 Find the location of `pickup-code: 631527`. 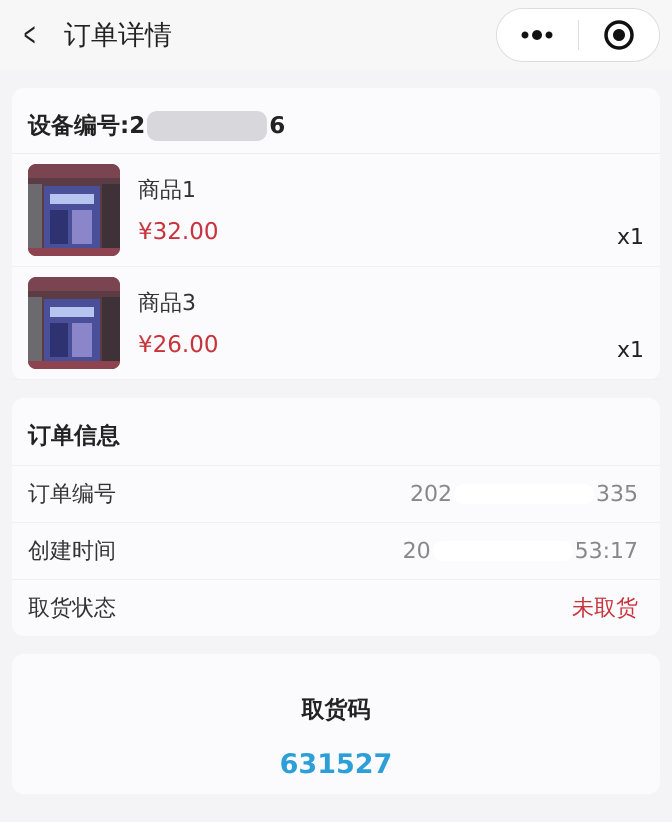

pickup-code: 631527 is located at coordinates (336, 764).